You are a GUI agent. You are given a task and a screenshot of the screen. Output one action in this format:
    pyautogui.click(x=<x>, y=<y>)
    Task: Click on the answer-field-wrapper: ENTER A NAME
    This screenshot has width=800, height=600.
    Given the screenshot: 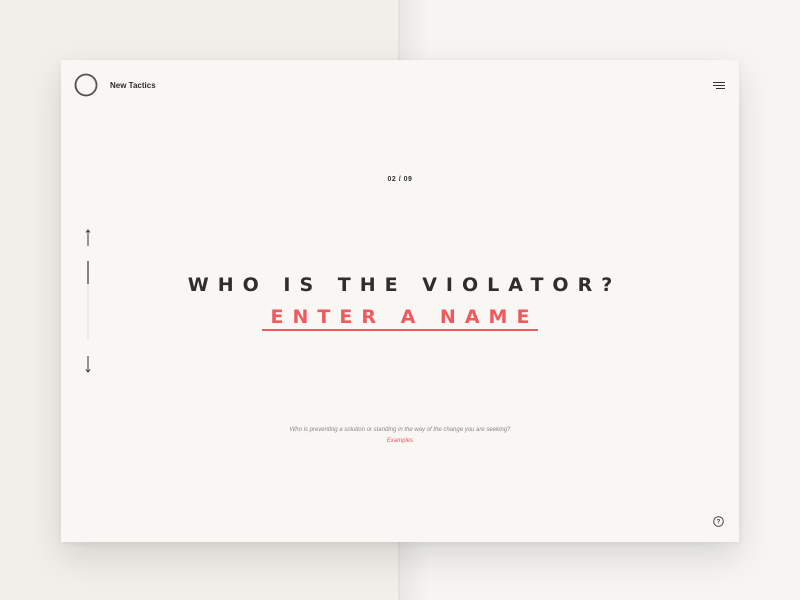 What is the action you would take?
    pyautogui.click(x=400, y=318)
    